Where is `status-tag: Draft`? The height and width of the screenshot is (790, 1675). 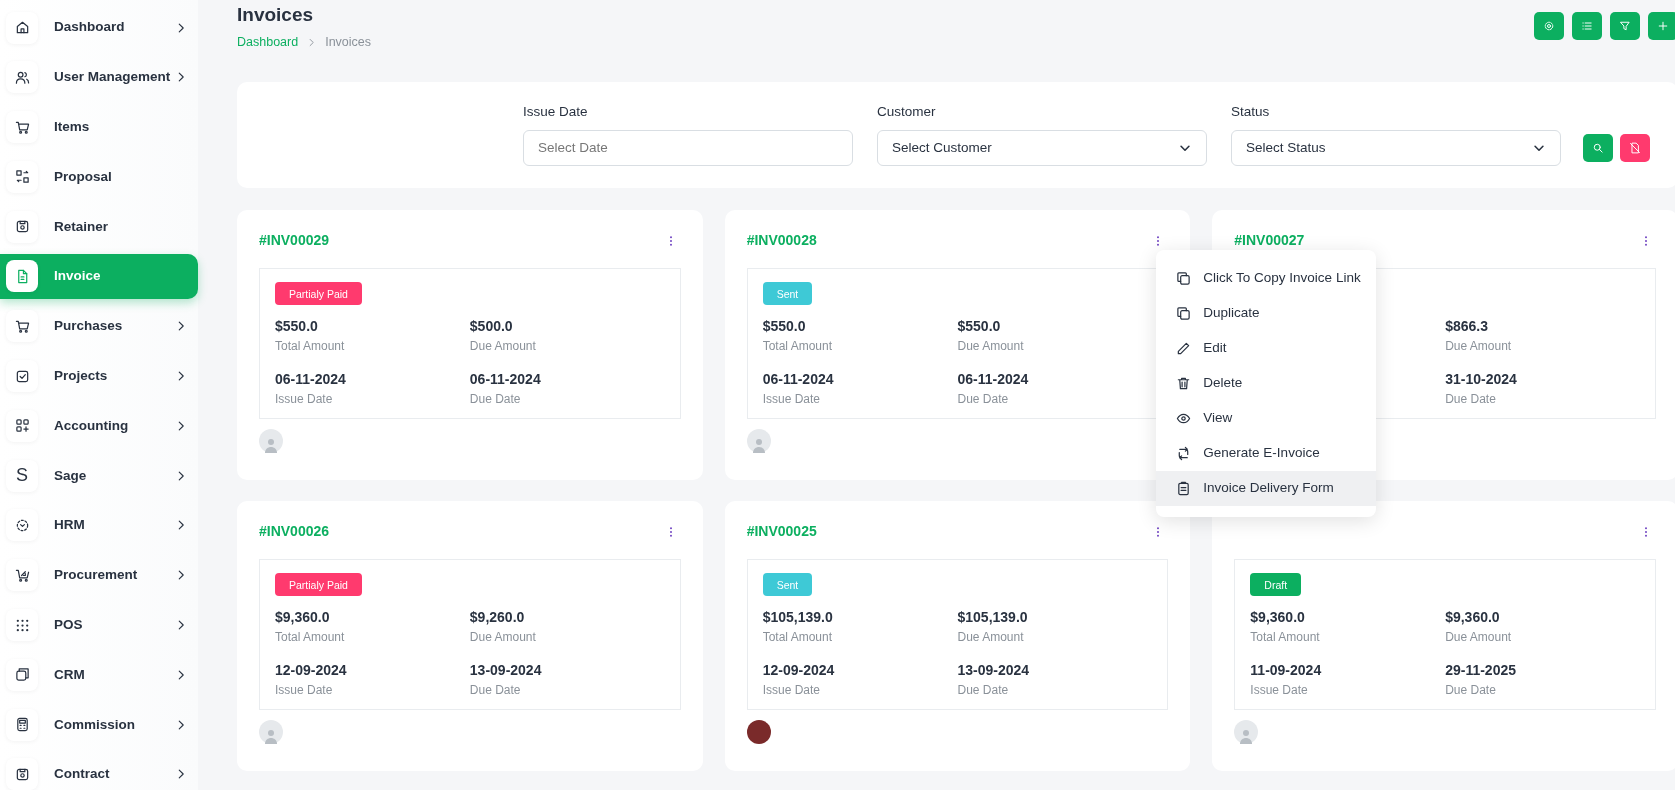
status-tag: Draft is located at coordinates (1276, 584).